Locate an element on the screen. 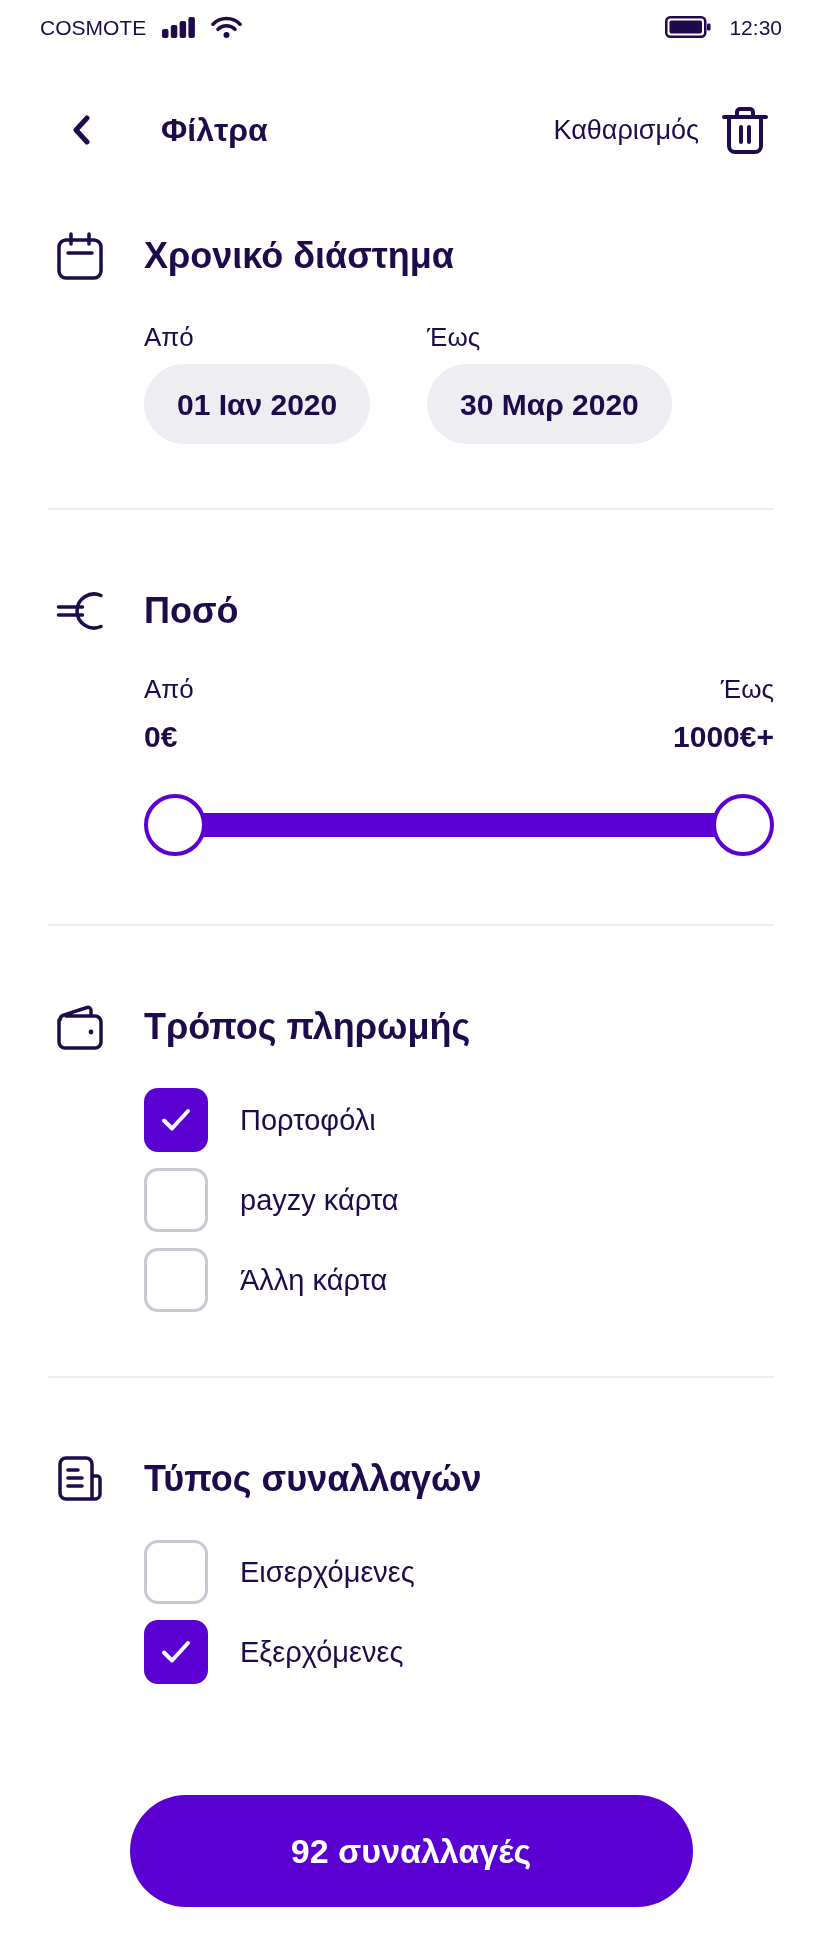 The height and width of the screenshot is (1950, 822). section-title: Χρονικό διάστημα is located at coordinates (299, 256).